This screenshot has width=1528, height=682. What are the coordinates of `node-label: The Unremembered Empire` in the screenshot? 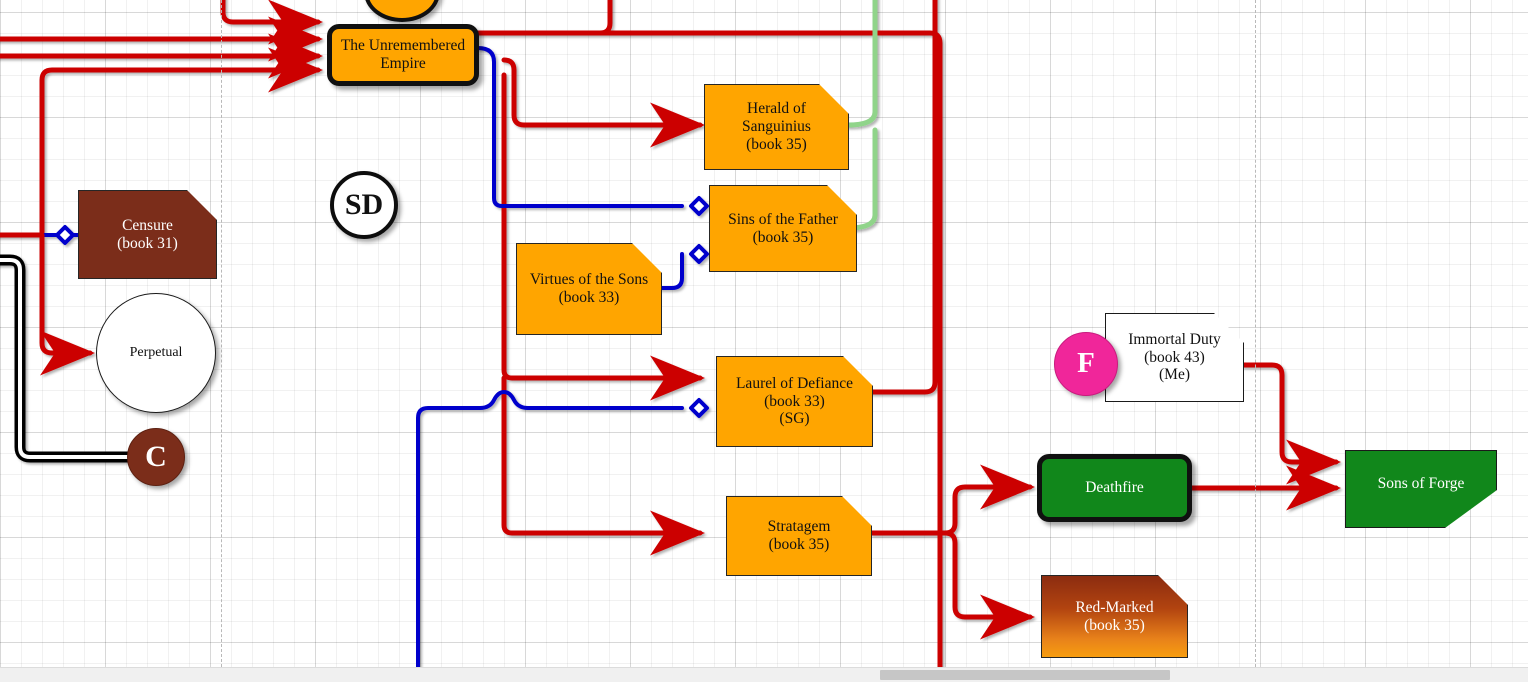 It's located at (403, 54).